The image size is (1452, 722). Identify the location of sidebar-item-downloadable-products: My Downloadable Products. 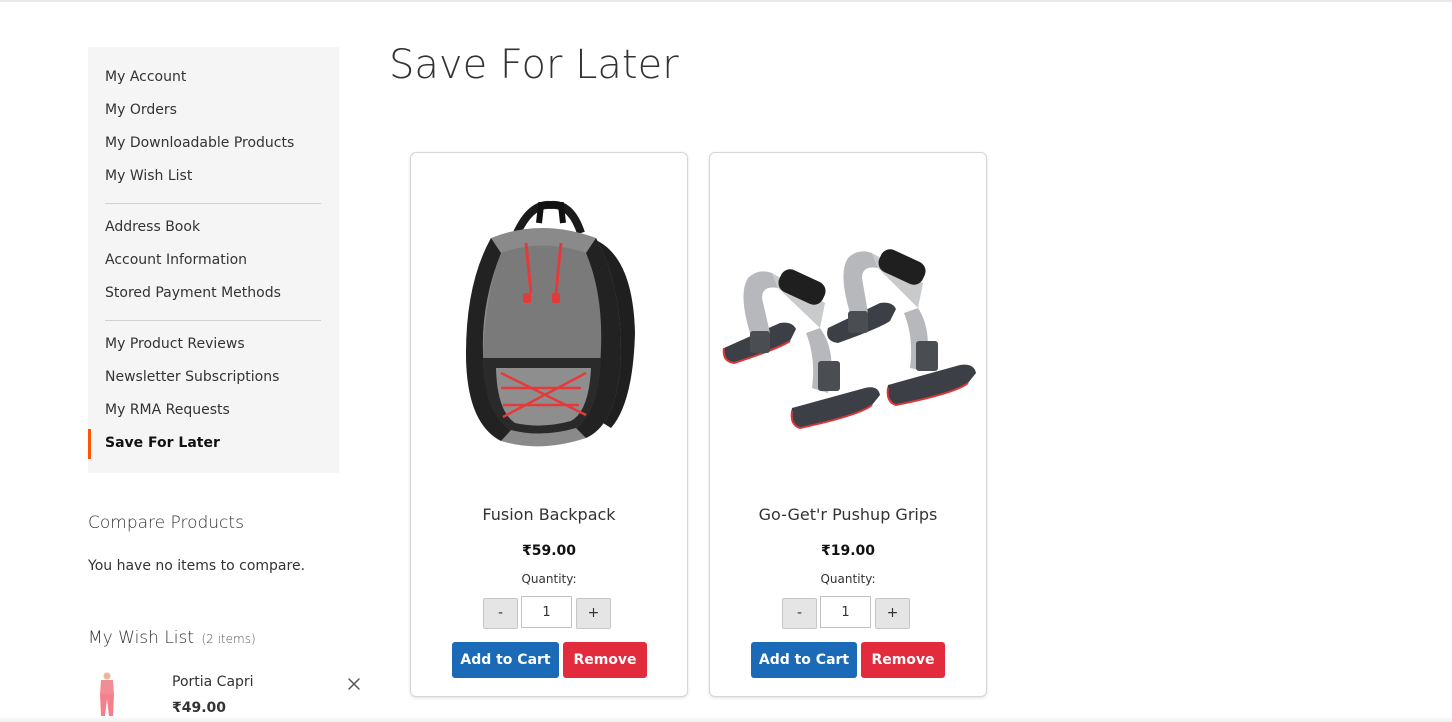
(213, 145).